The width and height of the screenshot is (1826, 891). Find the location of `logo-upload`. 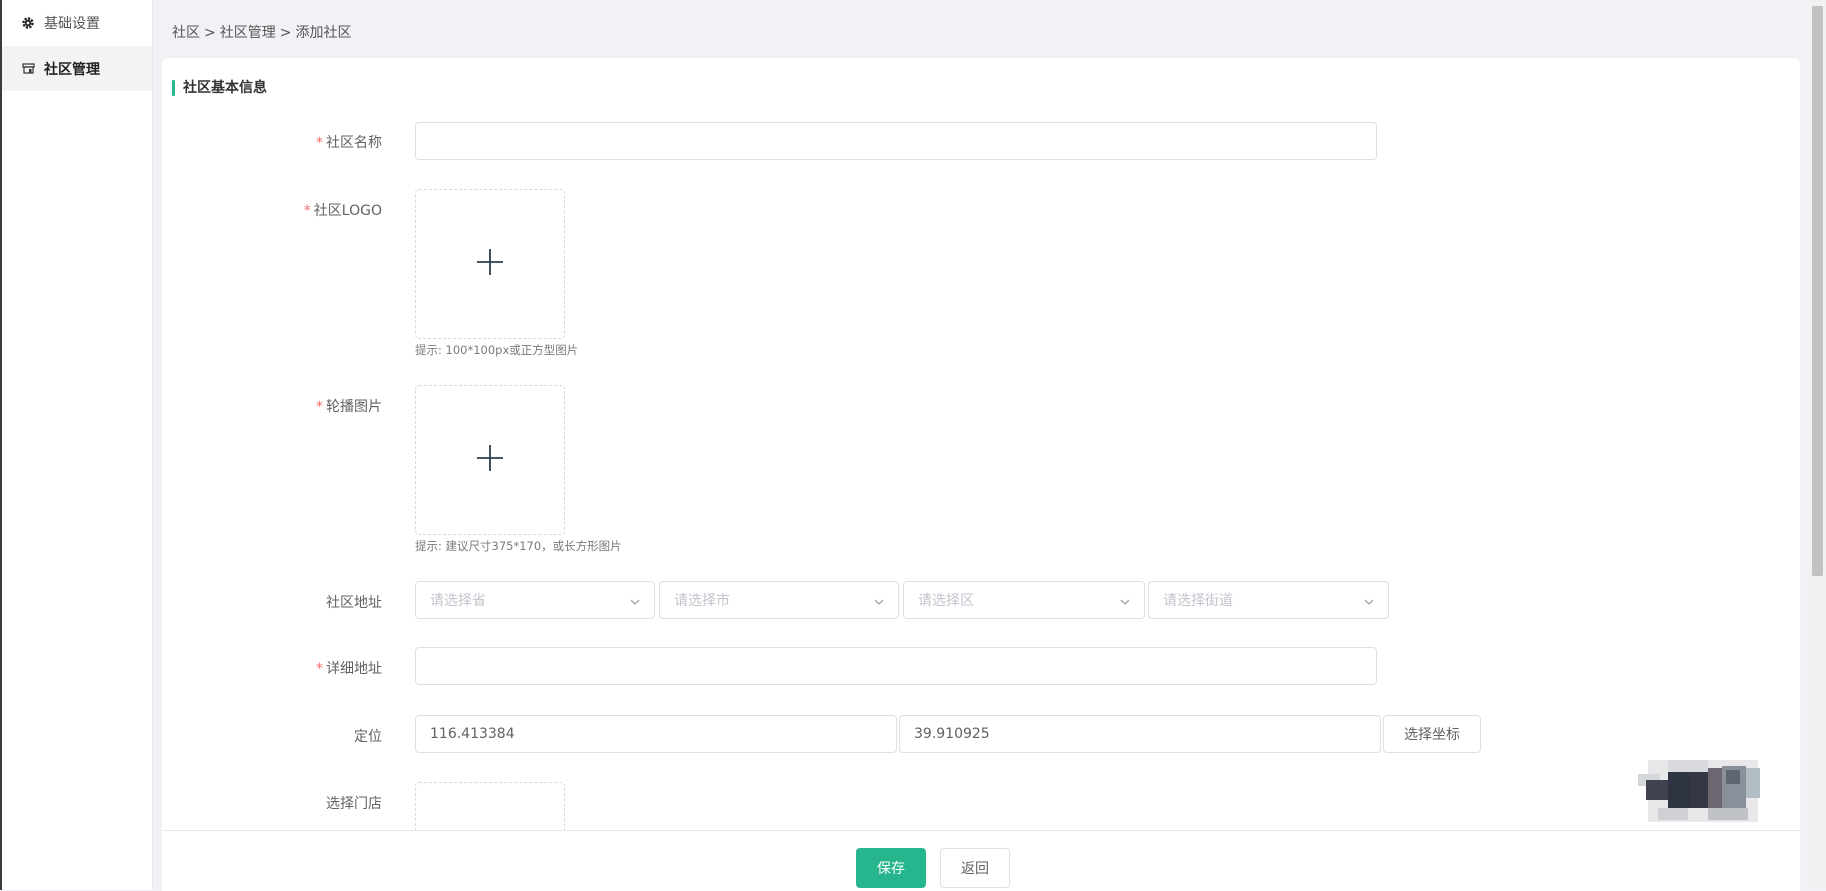

logo-upload is located at coordinates (490, 264).